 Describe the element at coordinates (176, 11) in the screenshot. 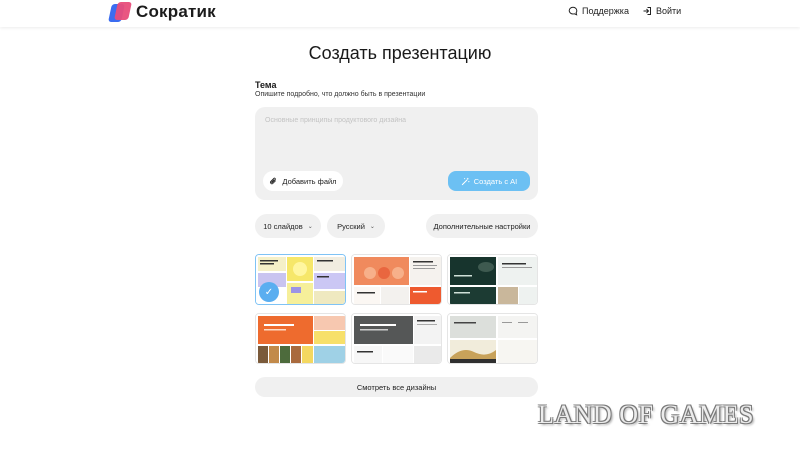

I see `brand-name: Сократик` at that location.